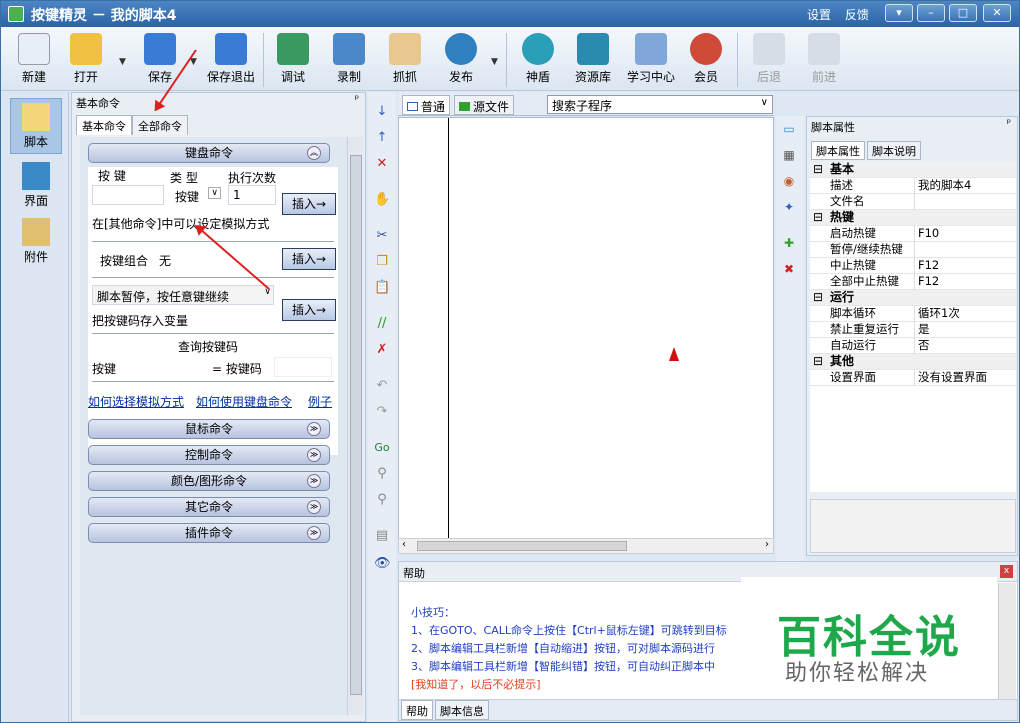 The height and width of the screenshot is (723, 1020). What do you see at coordinates (382, 474) in the screenshot?
I see `find-icon: ⚲` at bounding box center [382, 474].